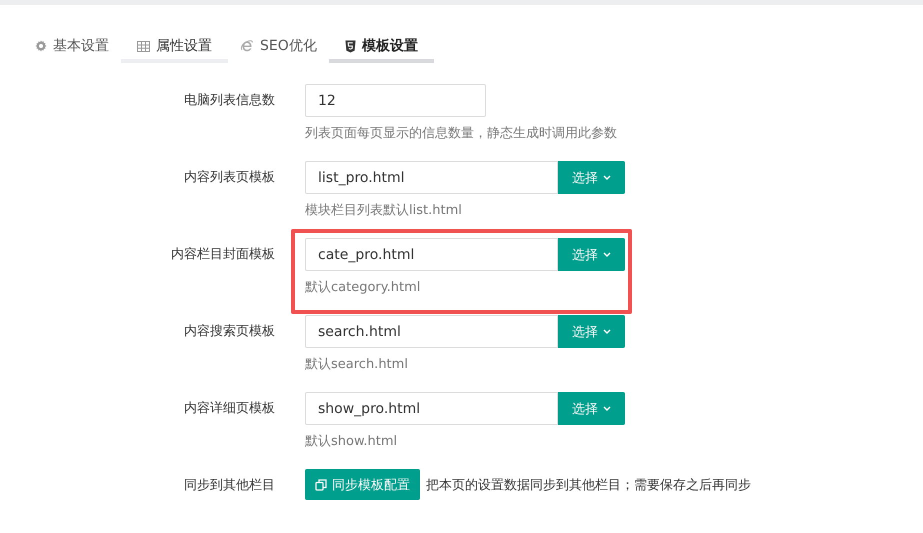  Describe the element at coordinates (143, 46) in the screenshot. I see `table-icon` at that location.